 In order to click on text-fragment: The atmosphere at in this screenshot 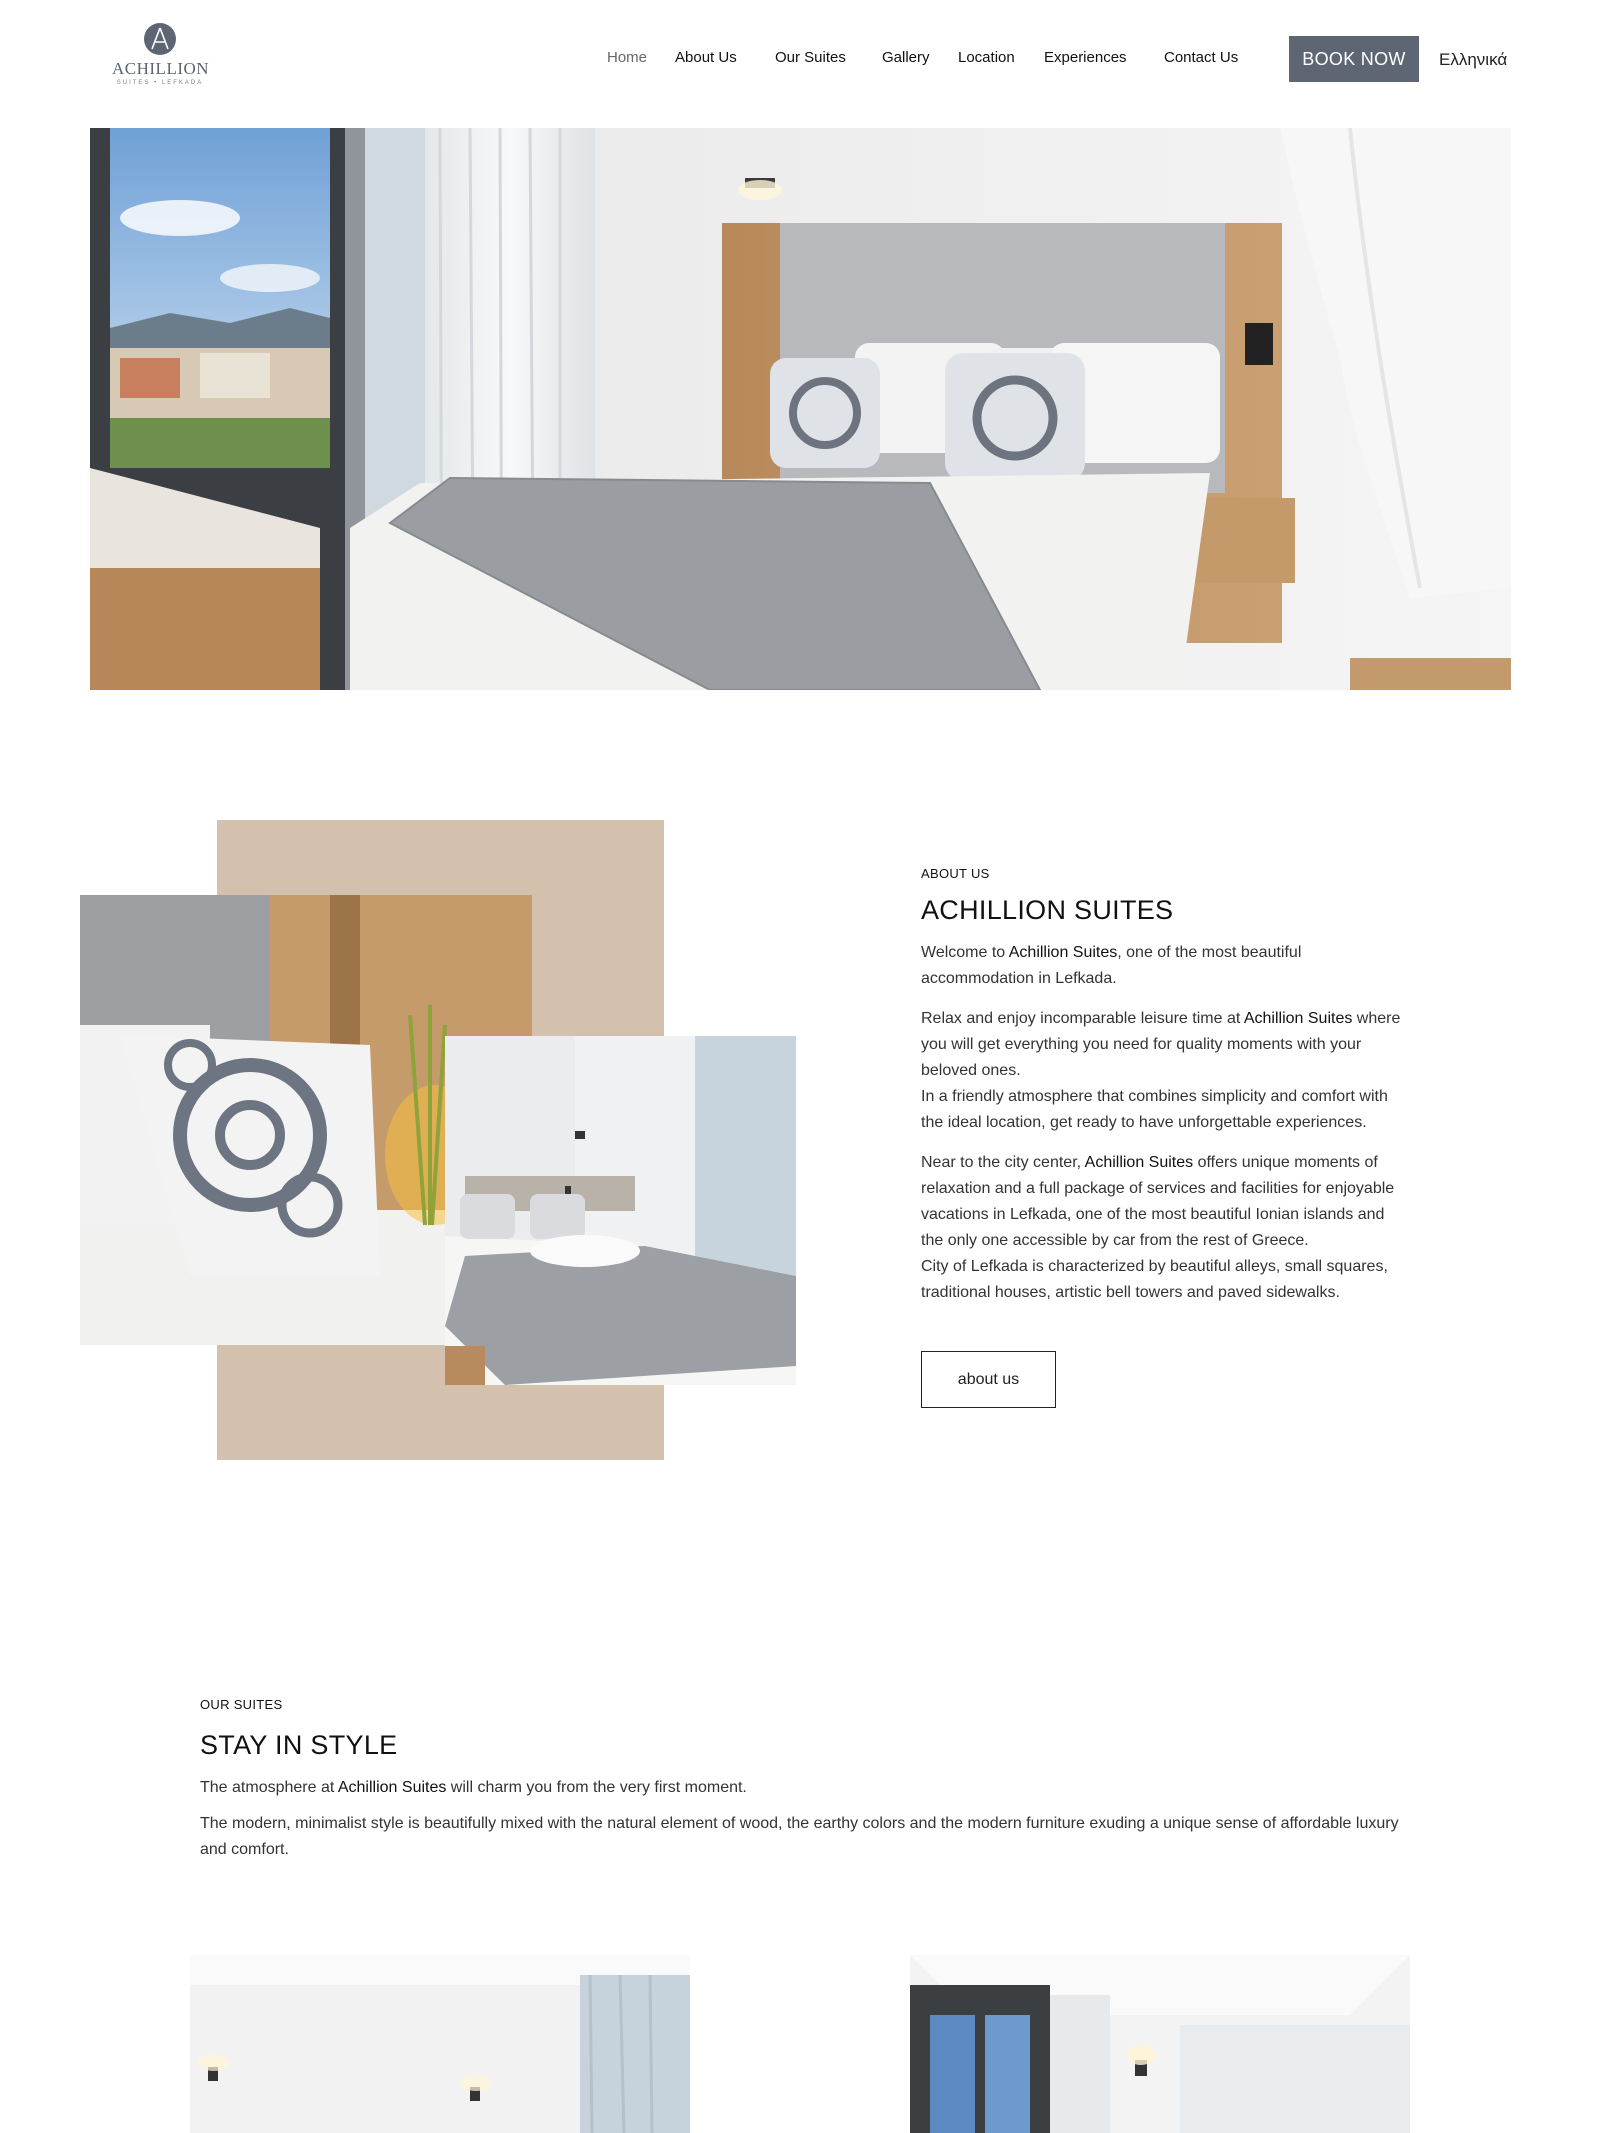, I will do `click(269, 1787)`.